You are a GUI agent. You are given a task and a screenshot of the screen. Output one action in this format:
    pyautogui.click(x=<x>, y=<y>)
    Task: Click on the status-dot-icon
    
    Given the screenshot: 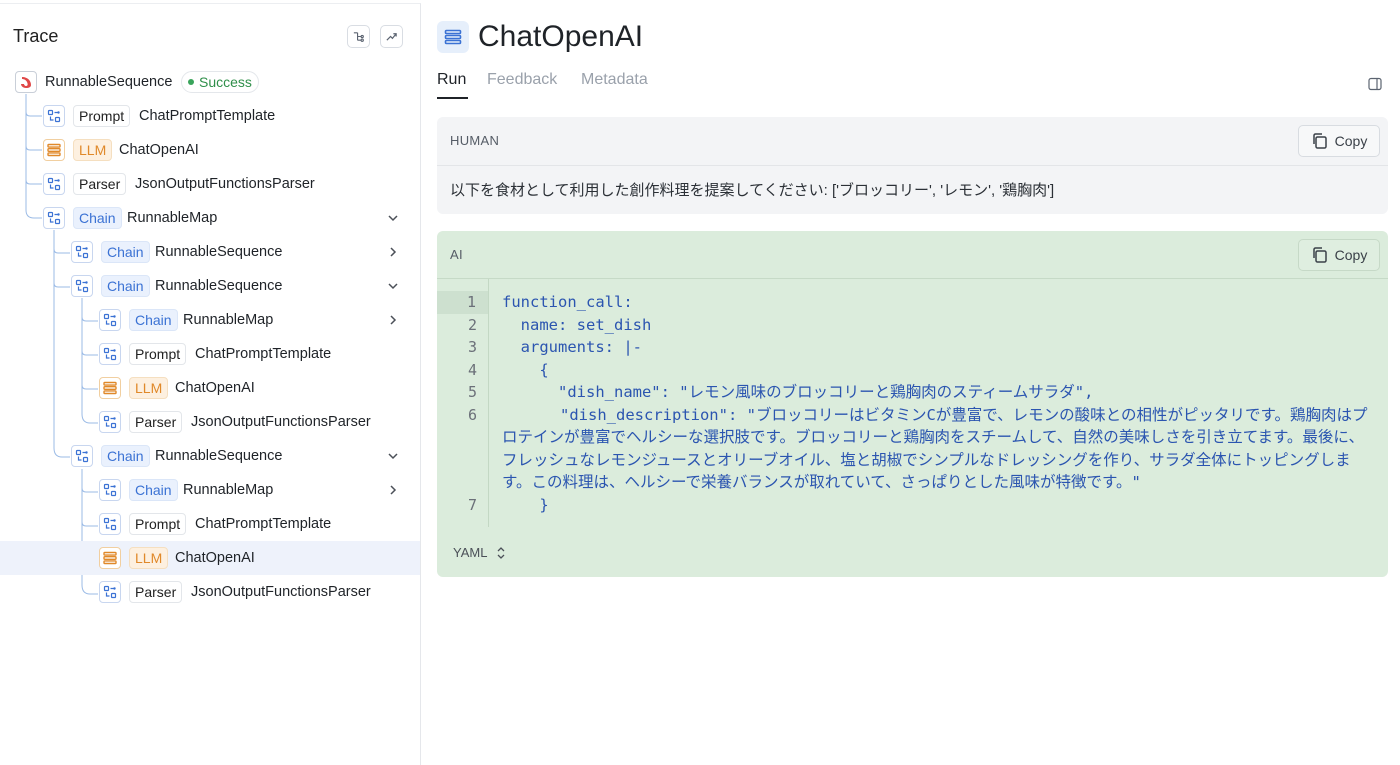 What is the action you would take?
    pyautogui.click(x=191, y=82)
    